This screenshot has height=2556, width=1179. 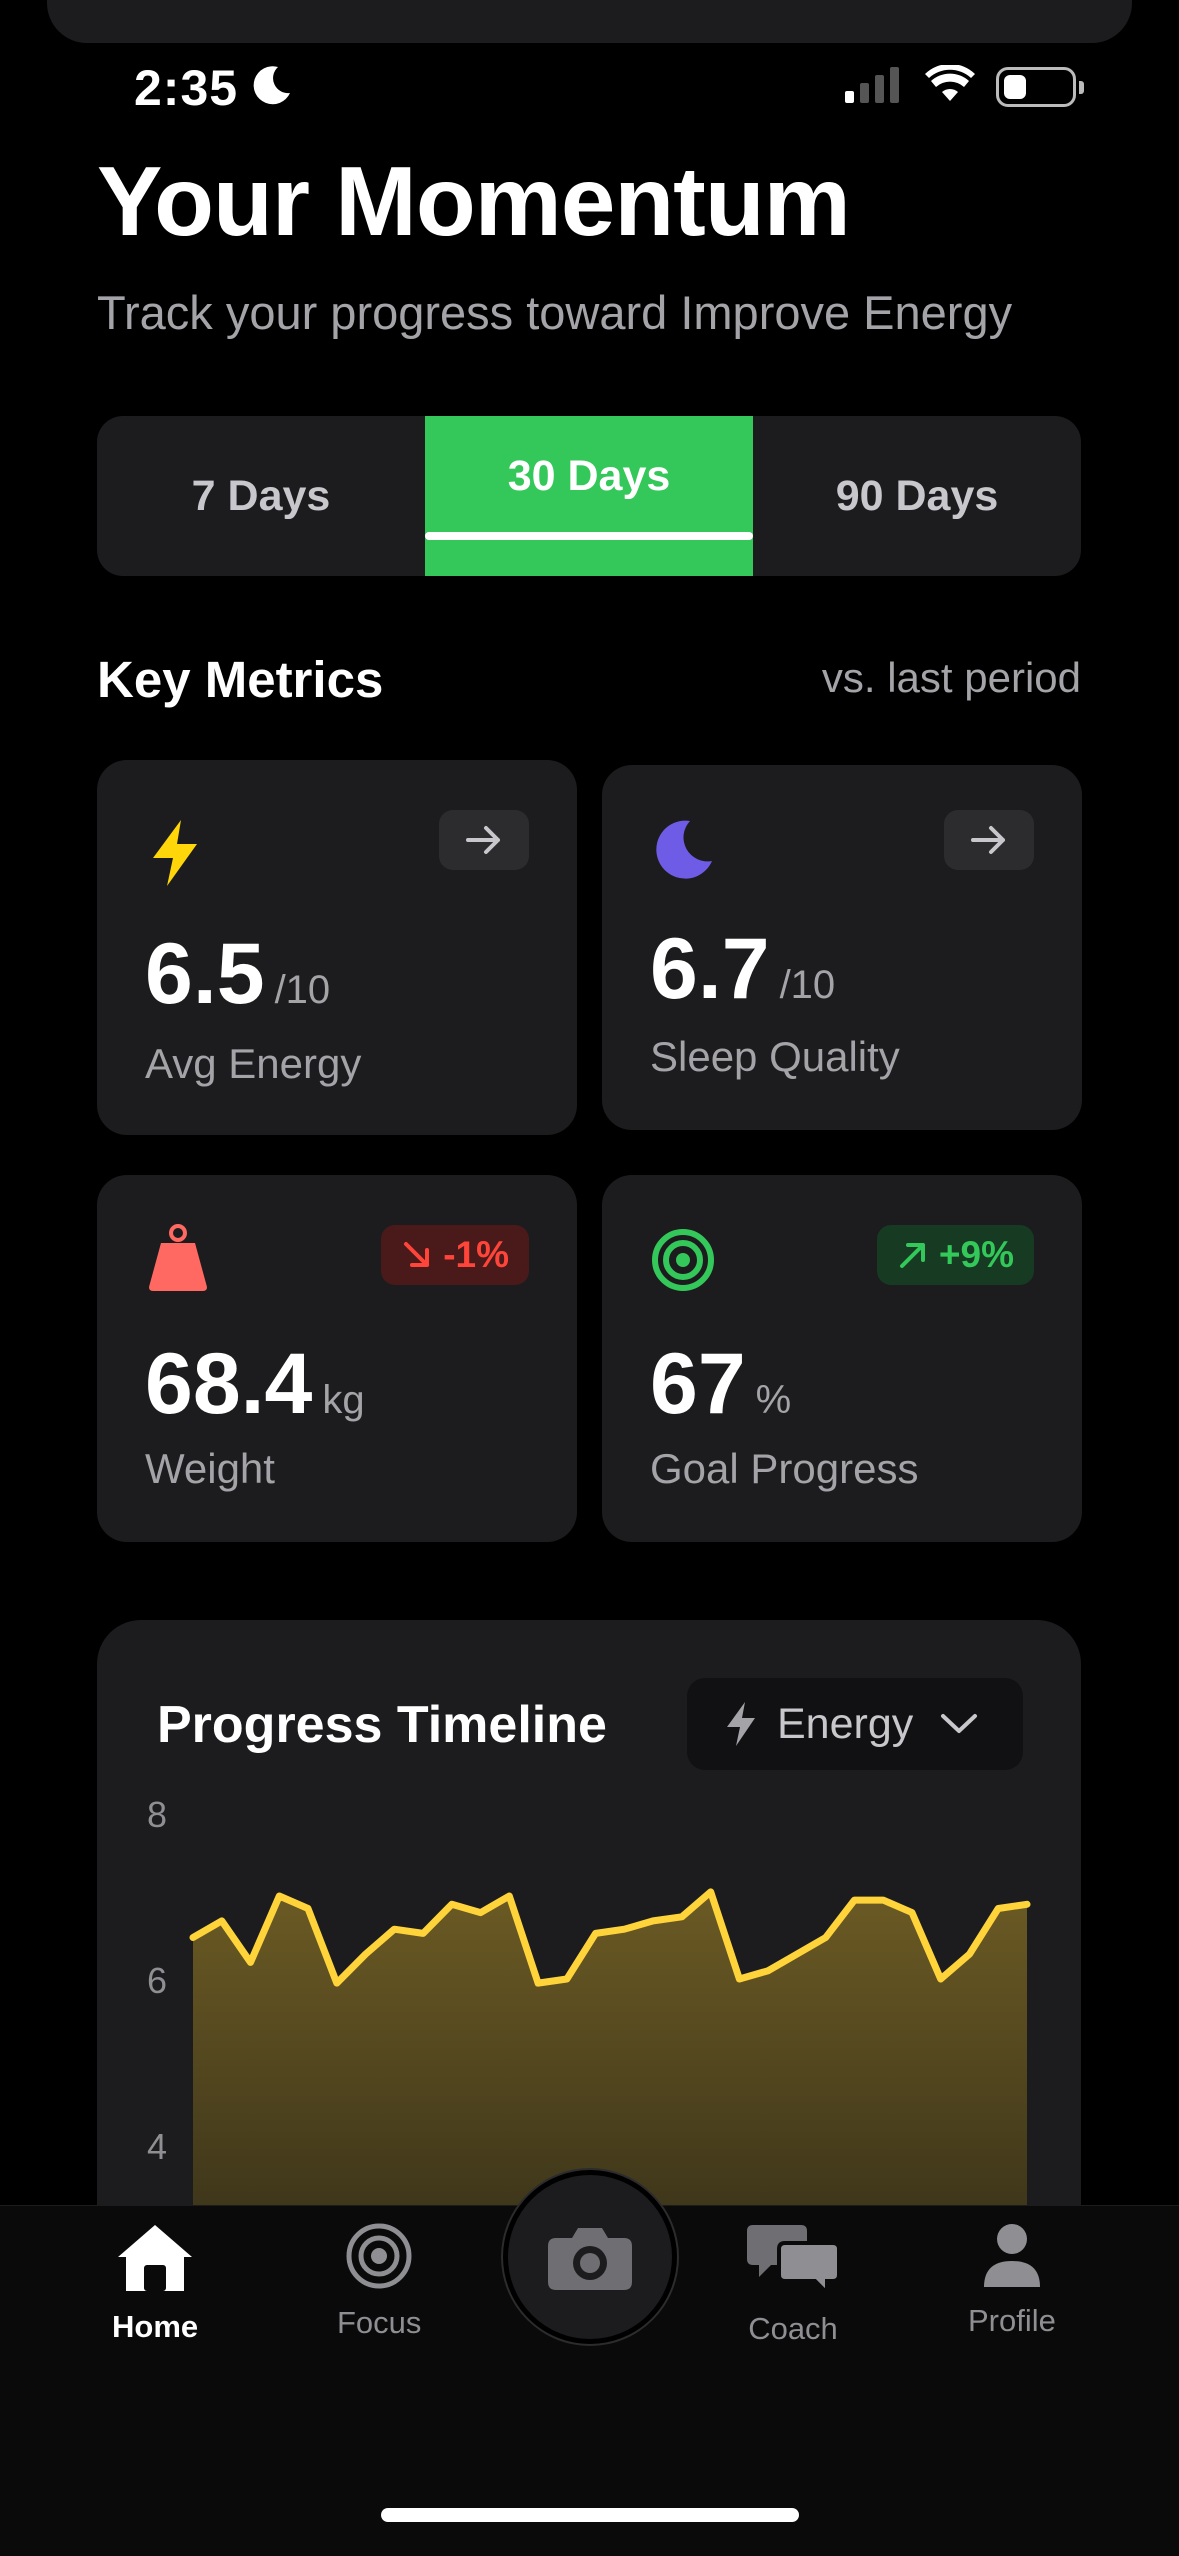 I want to click on metric-label: Goal Progress, so click(x=784, y=1468).